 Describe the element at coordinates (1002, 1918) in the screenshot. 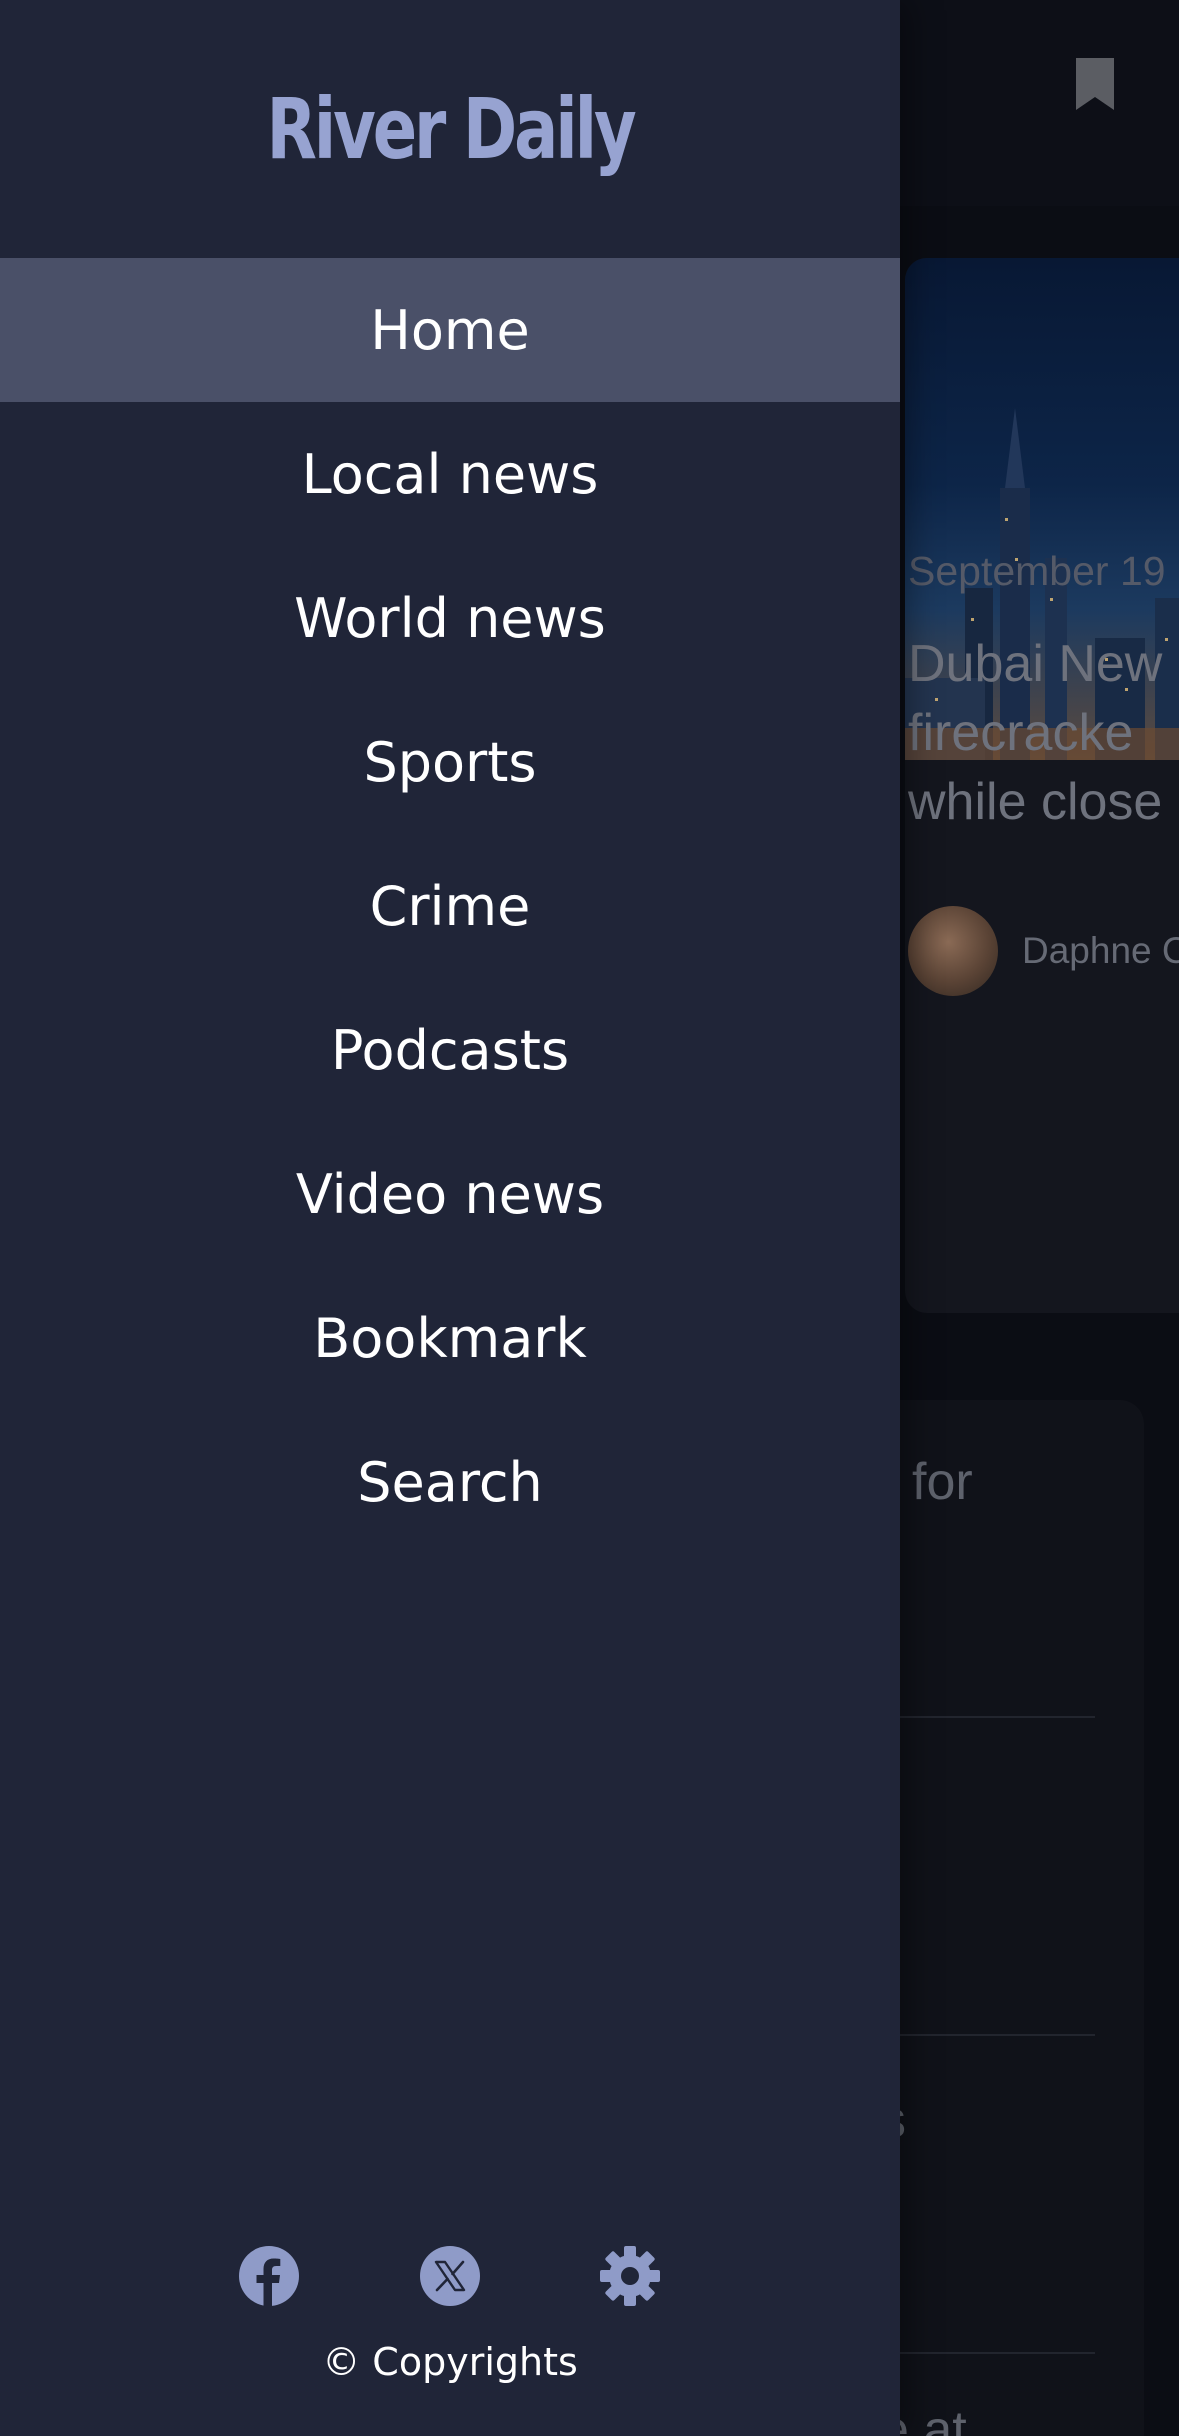

I see `article-list-panel` at that location.